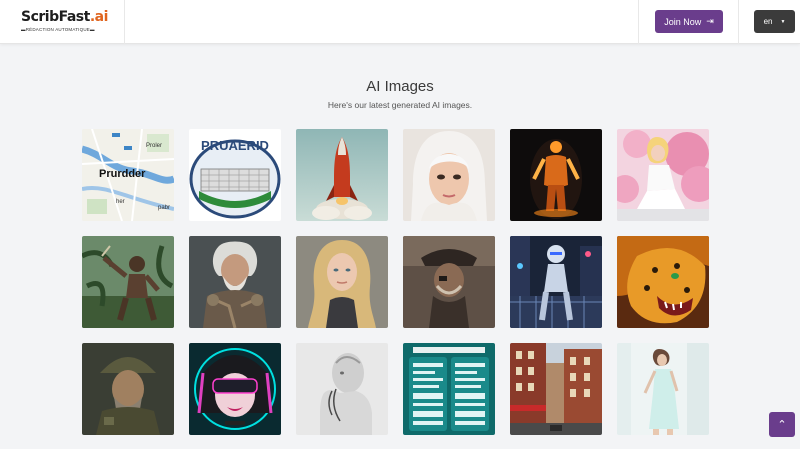  I want to click on section-subtitle: Here's our latest generated AI images., so click(400, 105).